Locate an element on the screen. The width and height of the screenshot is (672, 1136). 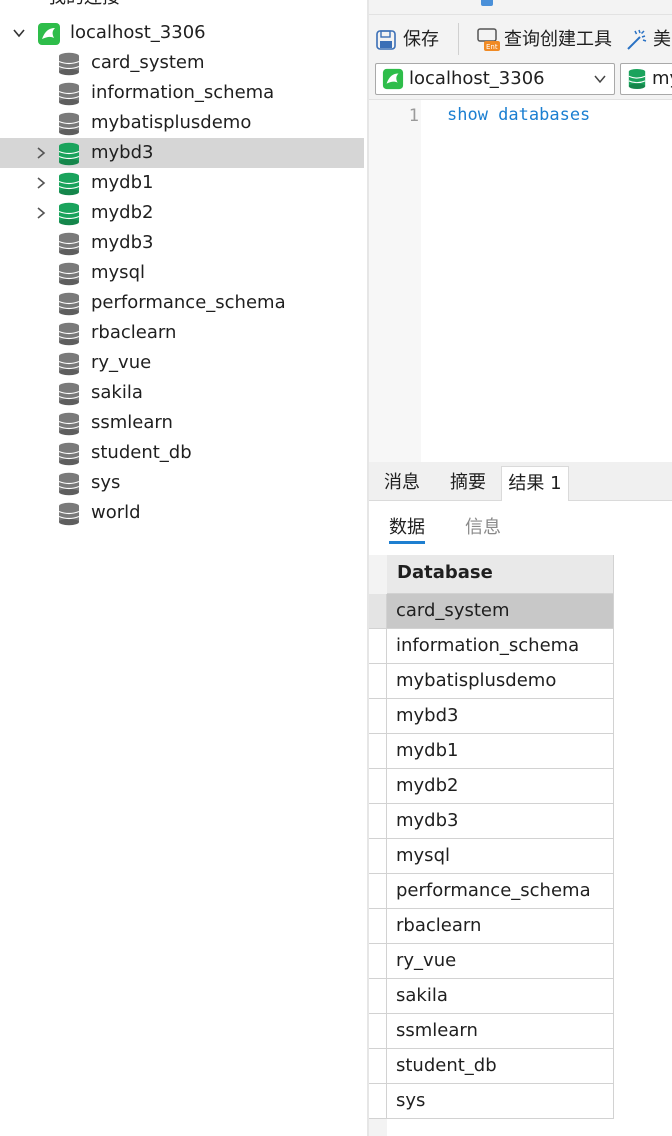
table-row: information_schema is located at coordinates (491, 646).